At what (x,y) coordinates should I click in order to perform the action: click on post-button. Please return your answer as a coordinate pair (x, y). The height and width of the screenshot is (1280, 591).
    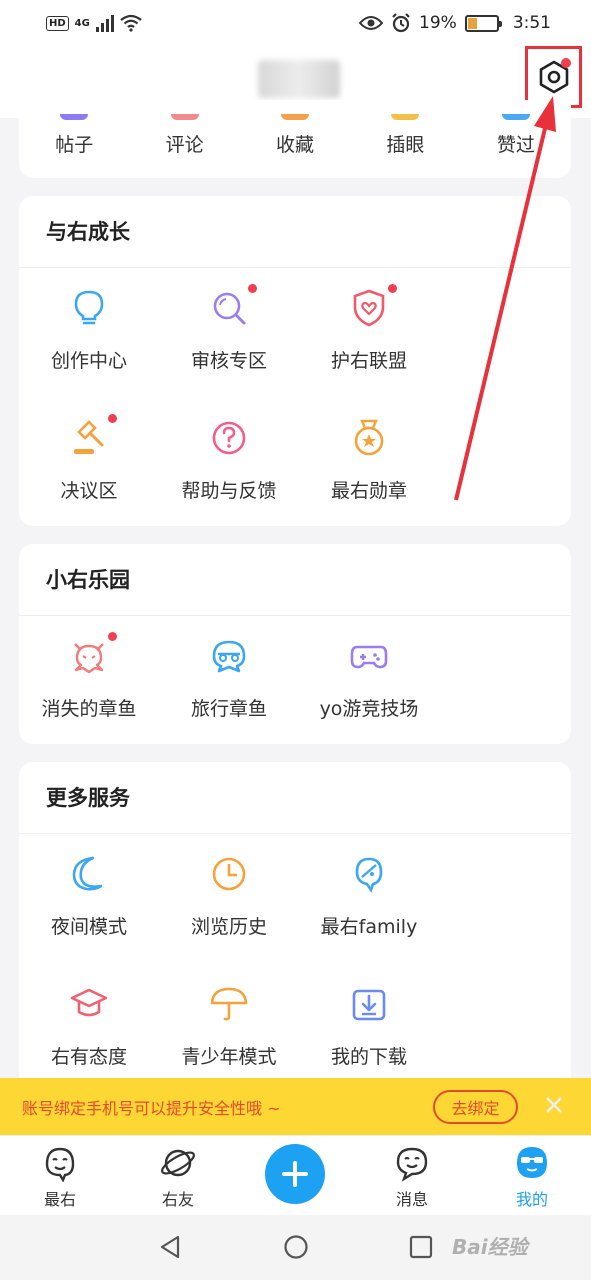
    Looking at the image, I should click on (295, 1174).